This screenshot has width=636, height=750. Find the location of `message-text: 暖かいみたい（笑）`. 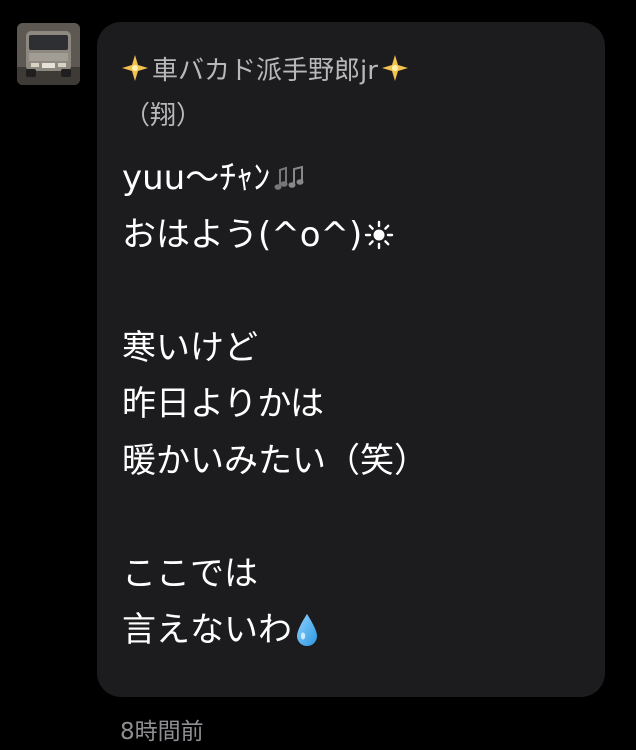

message-text: 暖かいみたい（笑） is located at coordinates (275, 460).